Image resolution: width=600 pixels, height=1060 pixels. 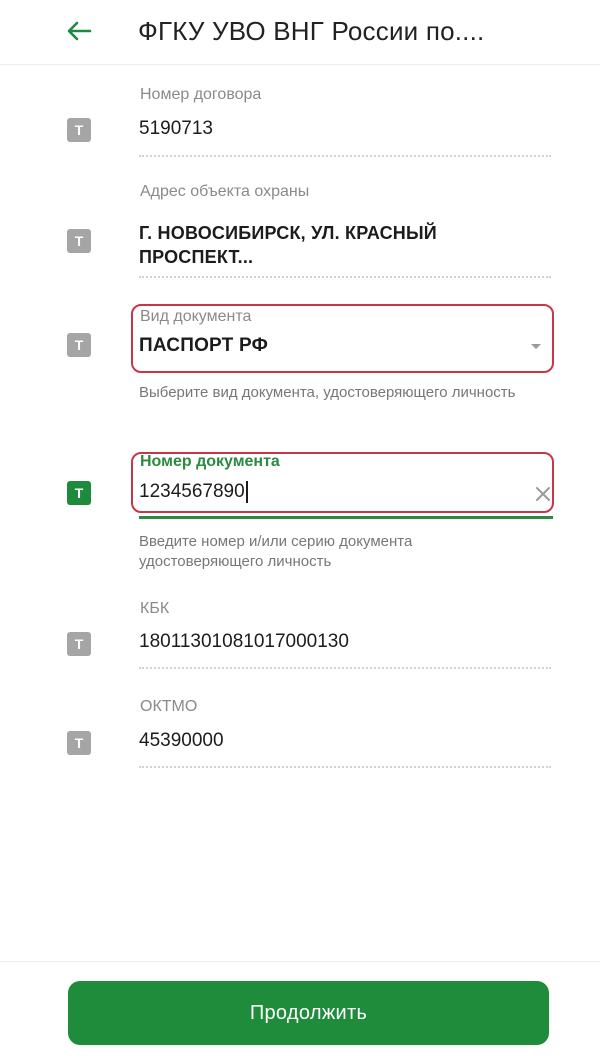 I want to click on field-label: Адрес объекта охраны, so click(x=225, y=191).